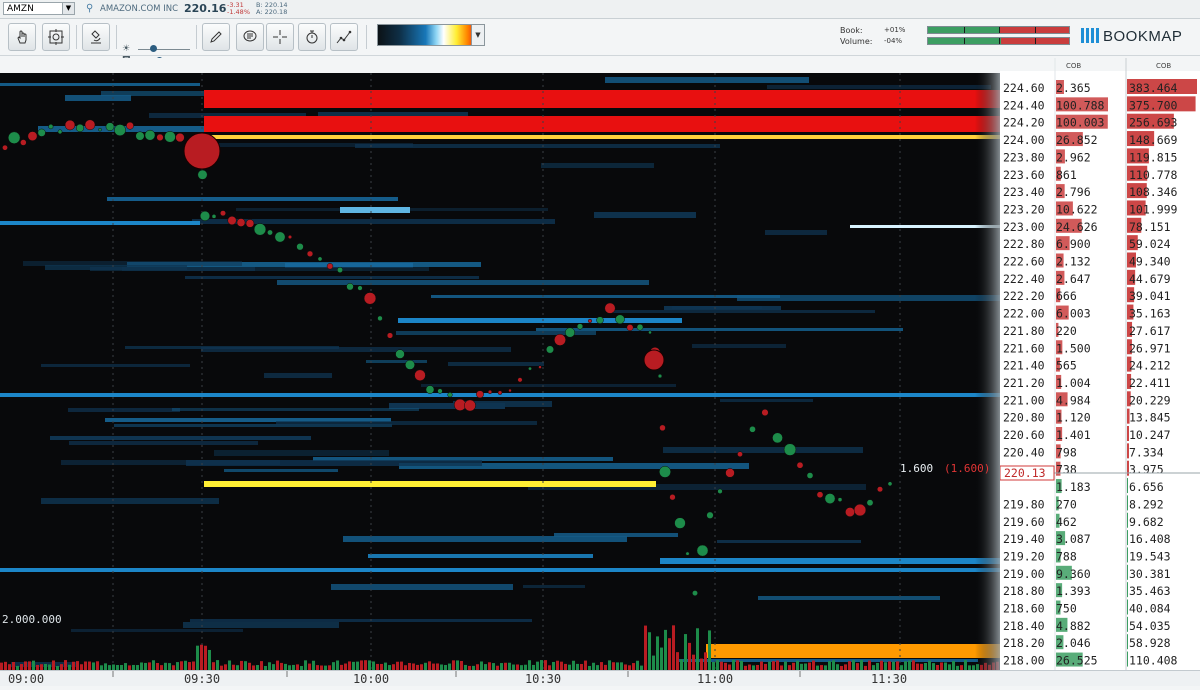 The width and height of the screenshot is (1200, 690). I want to click on microscope-button, so click(96, 37).